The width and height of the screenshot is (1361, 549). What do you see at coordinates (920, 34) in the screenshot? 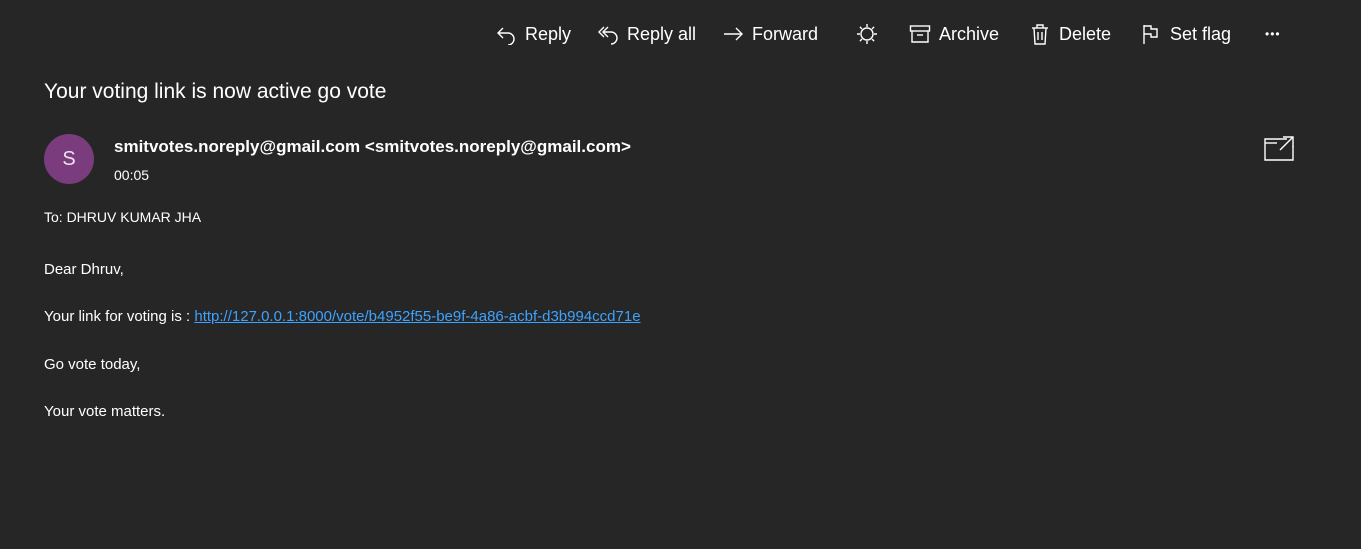
I see `archive-icon` at bounding box center [920, 34].